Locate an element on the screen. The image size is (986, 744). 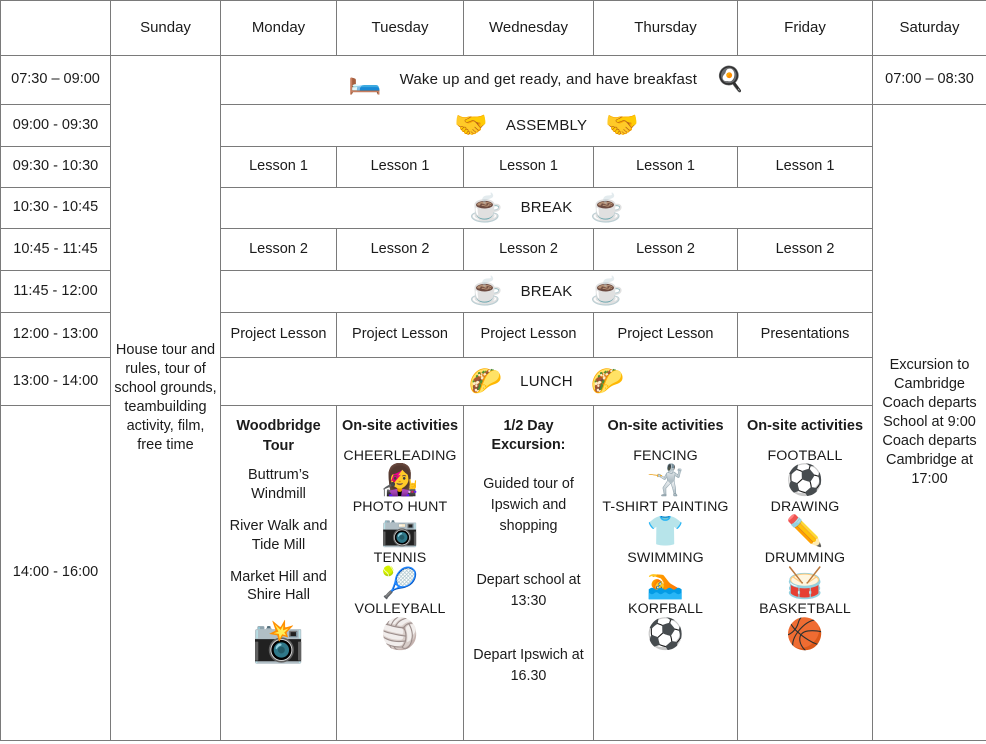
activity-label: FOOTBALL is located at coordinates (805, 455).